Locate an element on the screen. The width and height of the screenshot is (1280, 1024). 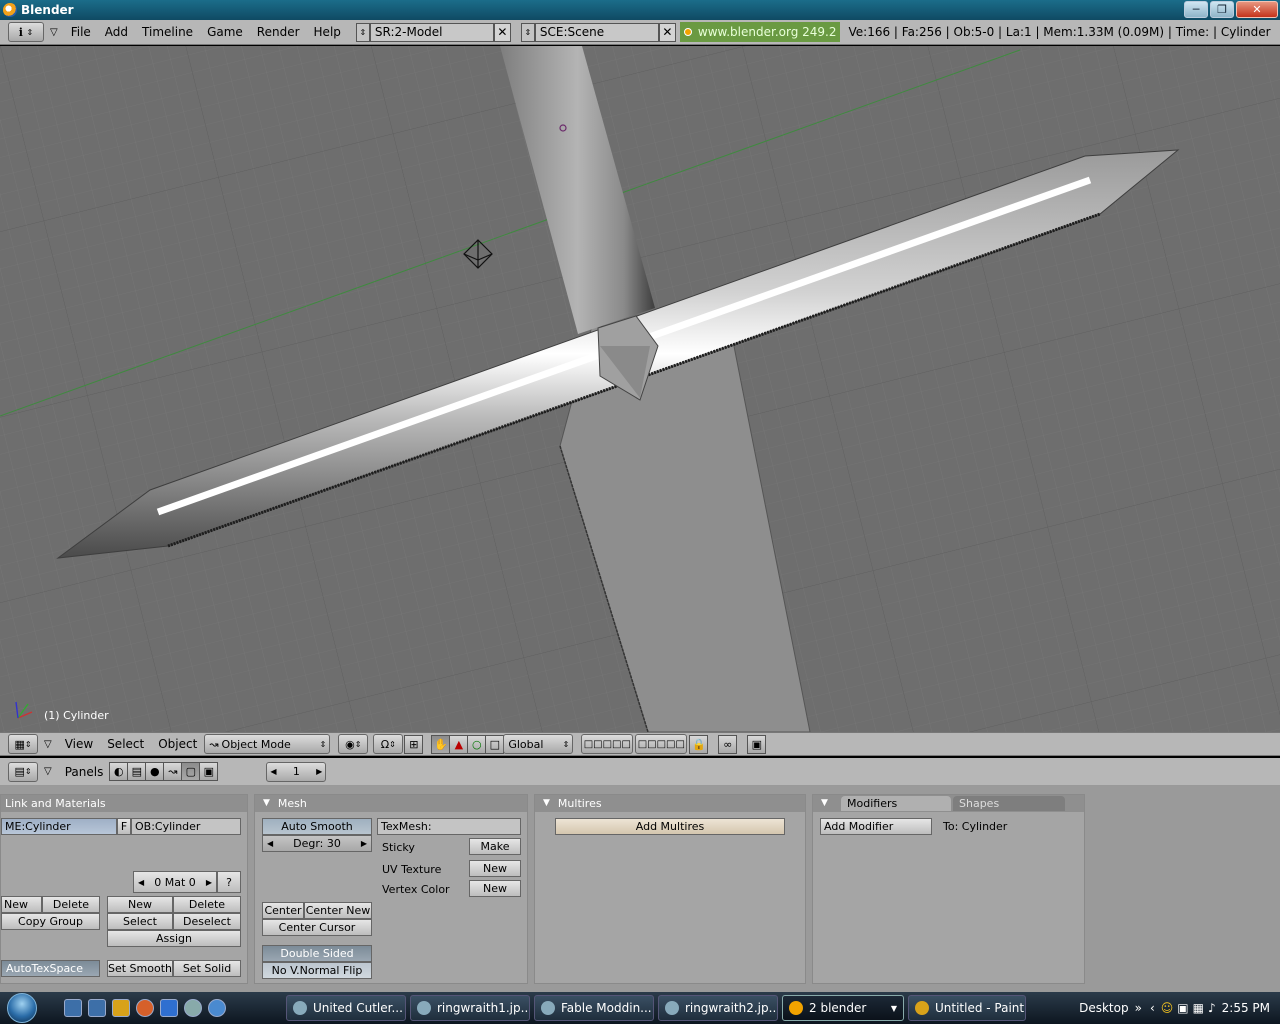
script-context-icon: ▤ is located at coordinates (137, 771).